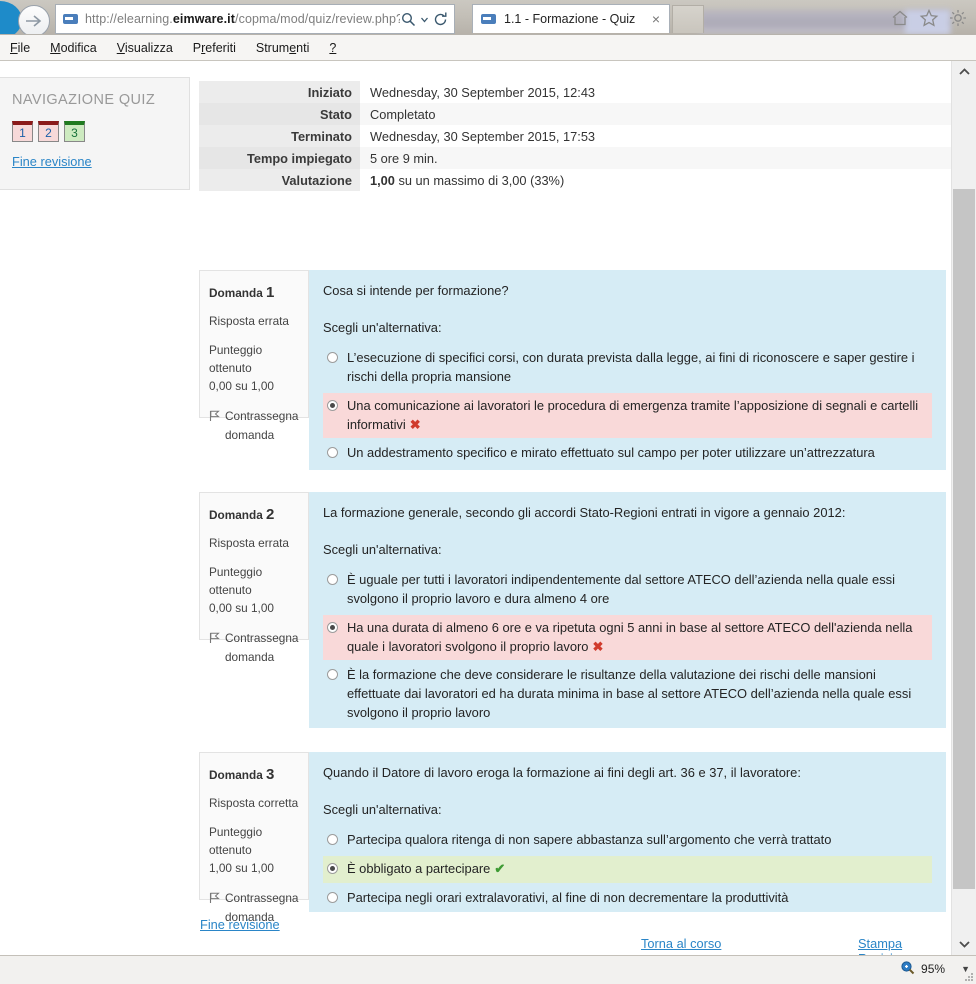 The image size is (976, 984). Describe the element at coordinates (656, 19) in the screenshot. I see `close-icon: ×` at that location.